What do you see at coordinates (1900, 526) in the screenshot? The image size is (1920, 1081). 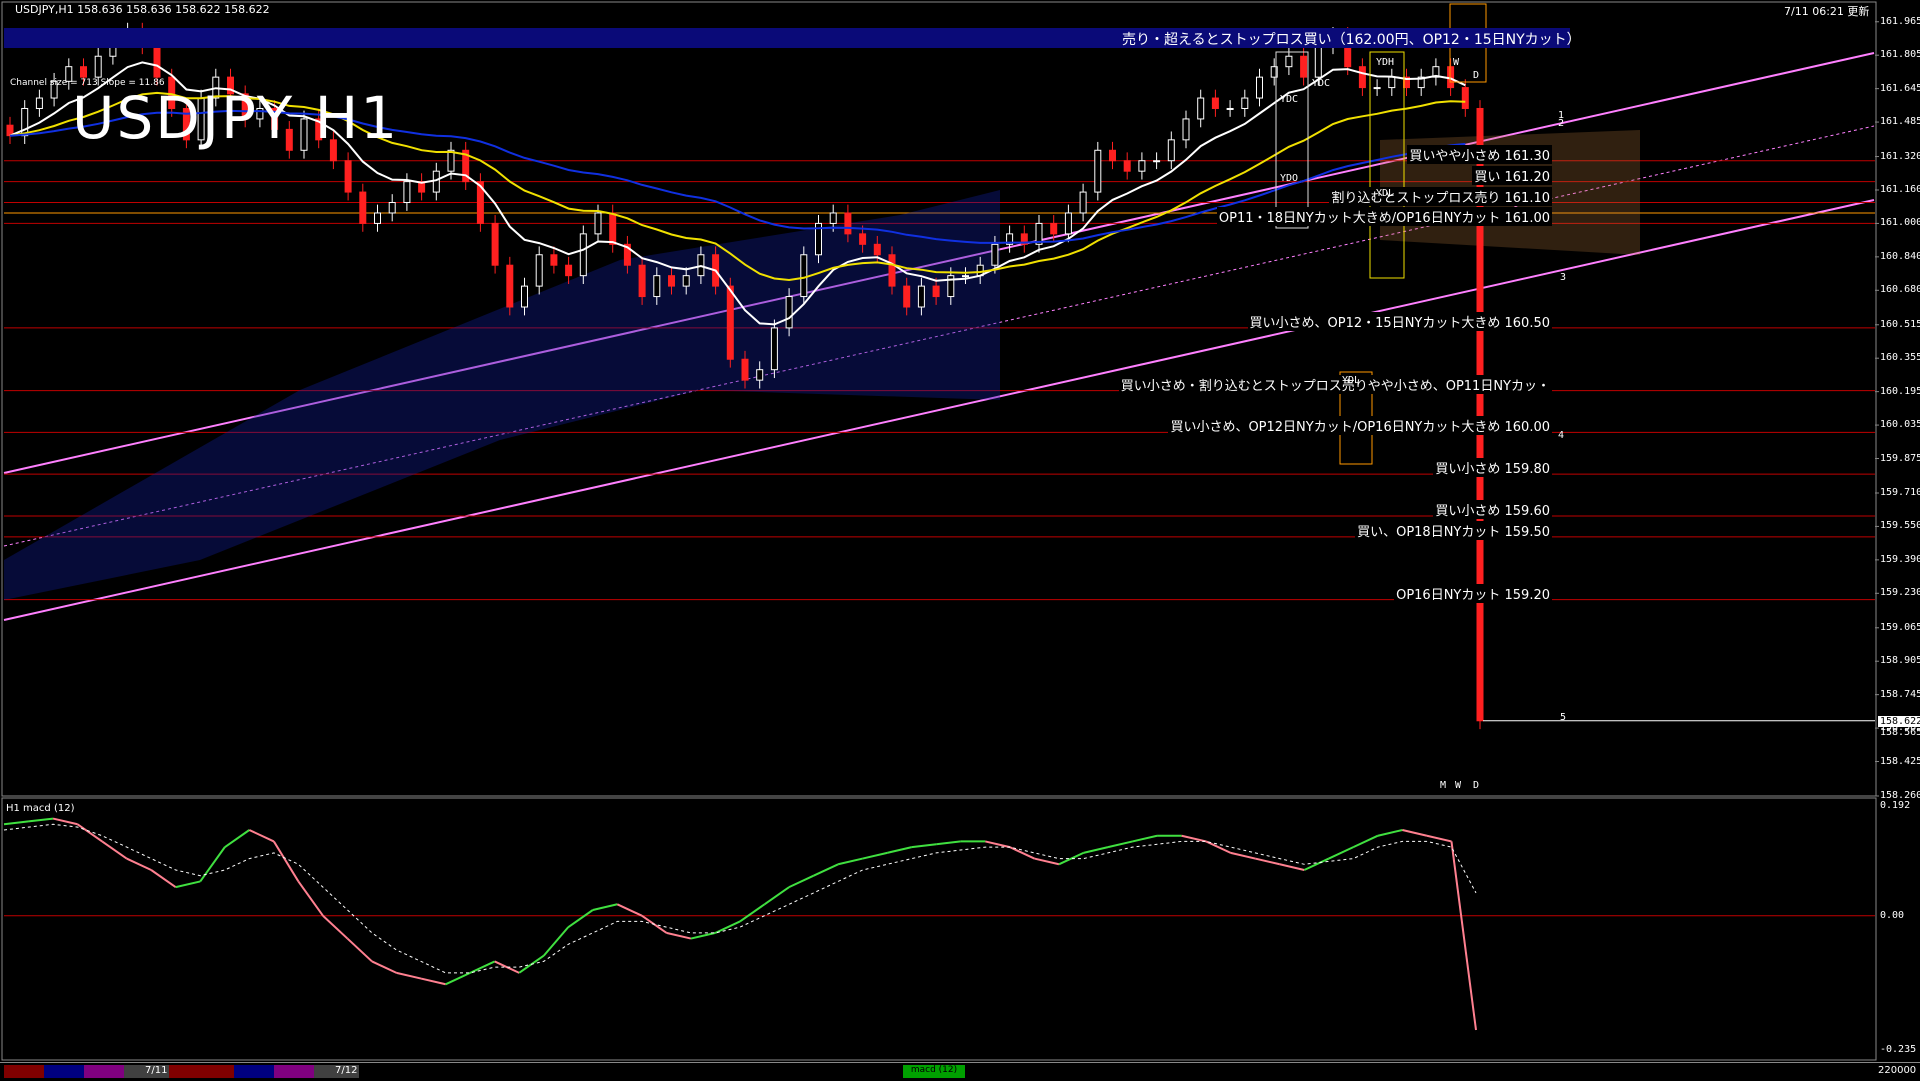 I see `y-tick-label: 159.550` at bounding box center [1900, 526].